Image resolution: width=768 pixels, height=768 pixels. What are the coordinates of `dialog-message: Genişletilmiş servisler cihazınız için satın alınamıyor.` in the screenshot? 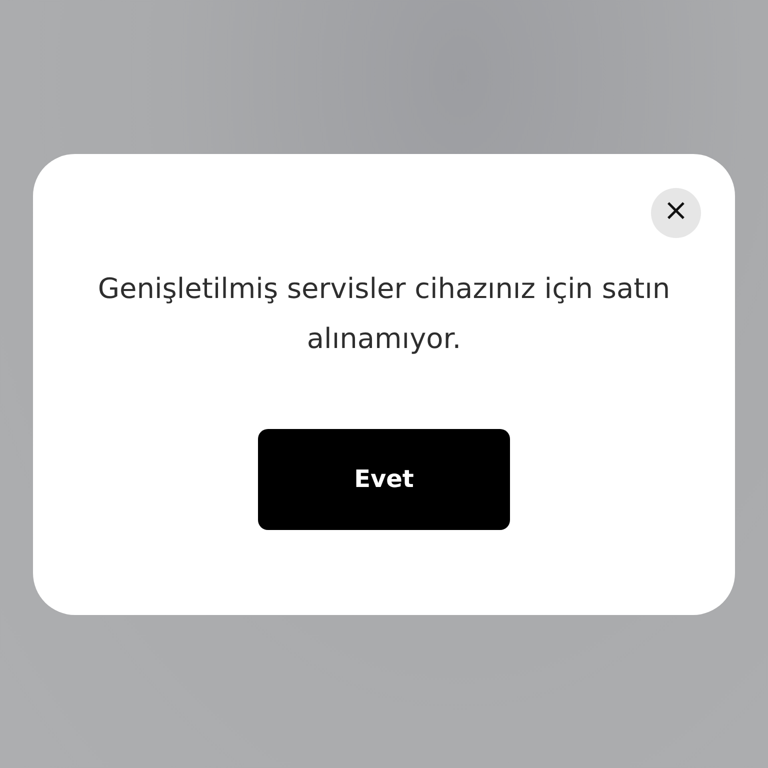 It's located at (384, 313).